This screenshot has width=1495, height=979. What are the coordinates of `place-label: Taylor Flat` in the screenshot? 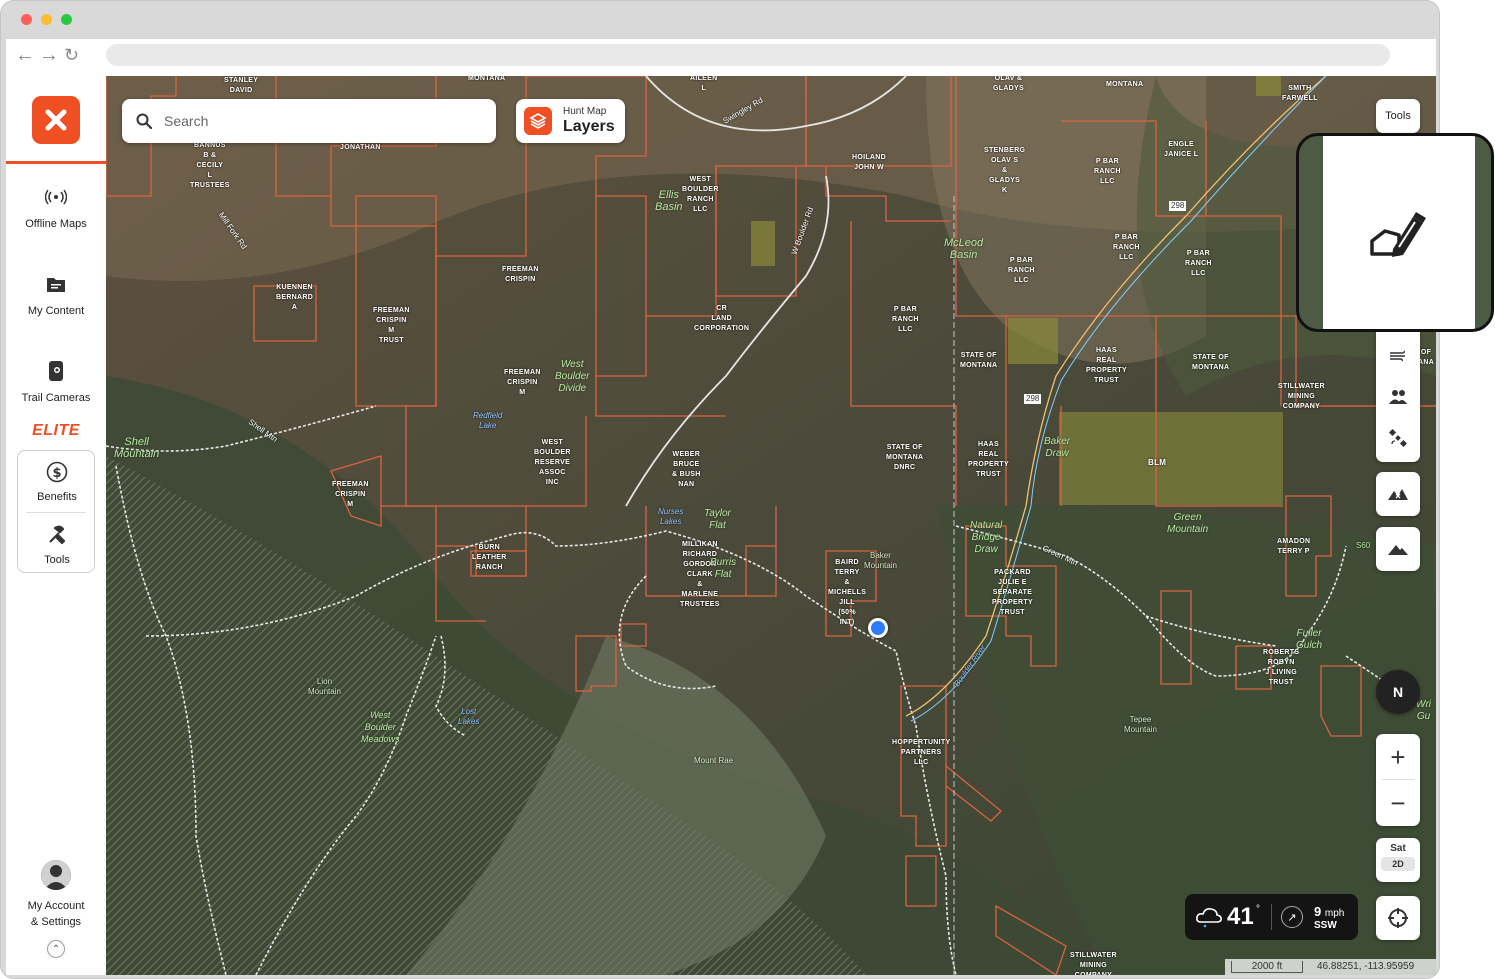 It's located at (717, 519).